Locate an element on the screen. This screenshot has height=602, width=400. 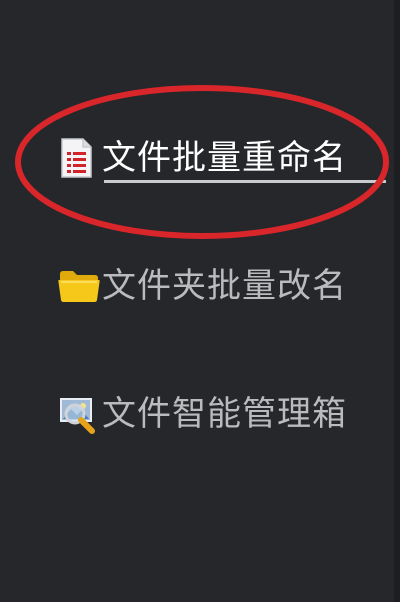
menu-item-label: 文件智能管理箱 is located at coordinates (224, 414).